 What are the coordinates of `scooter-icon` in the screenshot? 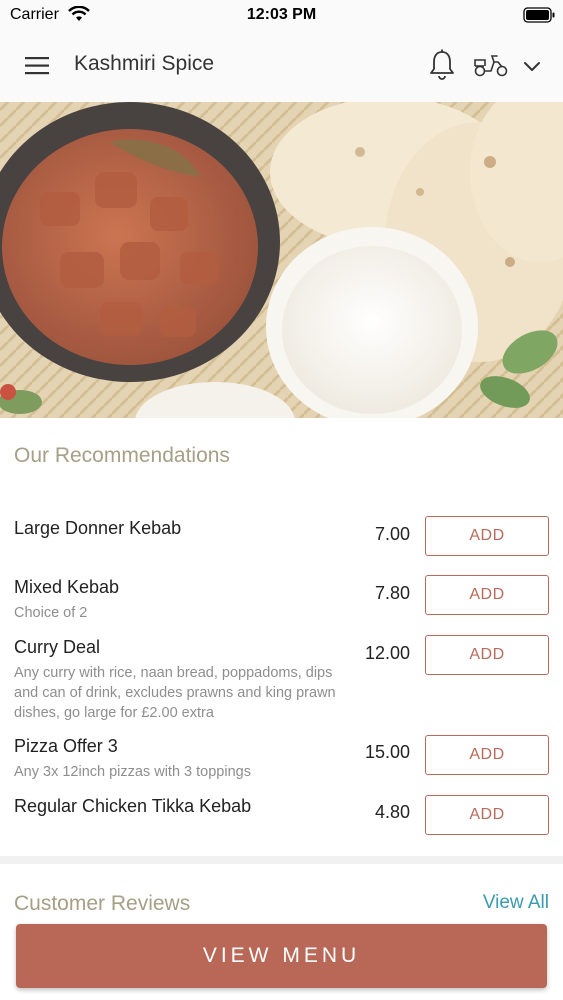 It's located at (491, 65).